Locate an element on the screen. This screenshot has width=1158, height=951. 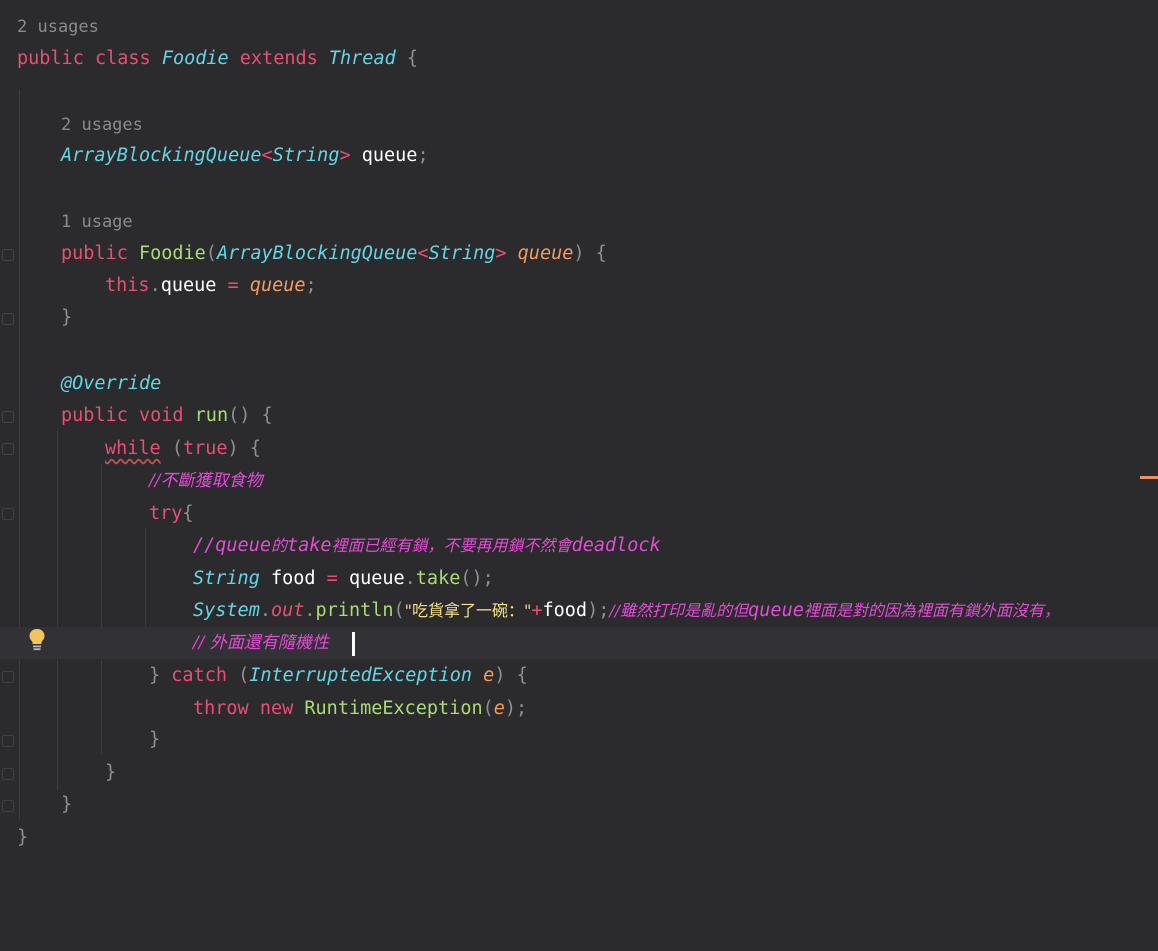
comment-text: take is located at coordinates (309, 545).